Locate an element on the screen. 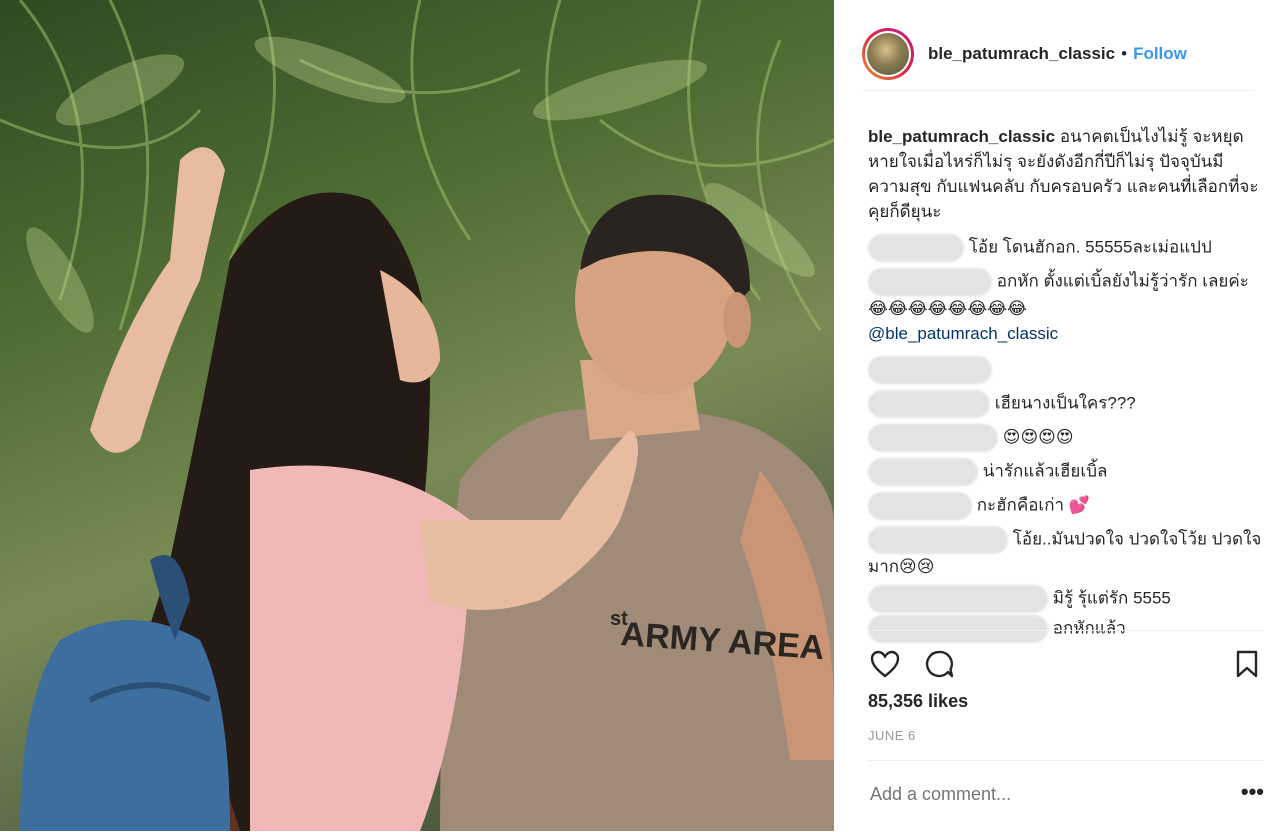 The height and width of the screenshot is (832, 1280). like-count: 85,356 likes is located at coordinates (918, 701).